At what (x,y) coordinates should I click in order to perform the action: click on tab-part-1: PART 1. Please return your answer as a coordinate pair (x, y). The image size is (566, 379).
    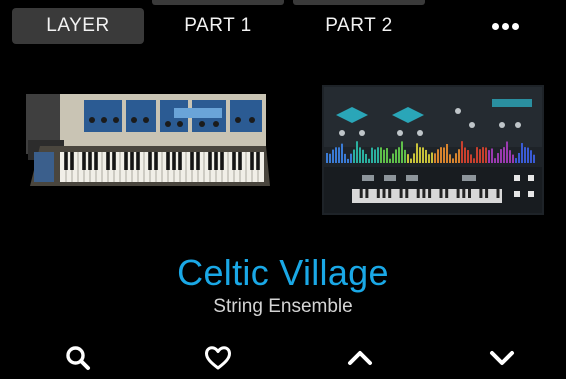
    Looking at the image, I should click on (218, 26).